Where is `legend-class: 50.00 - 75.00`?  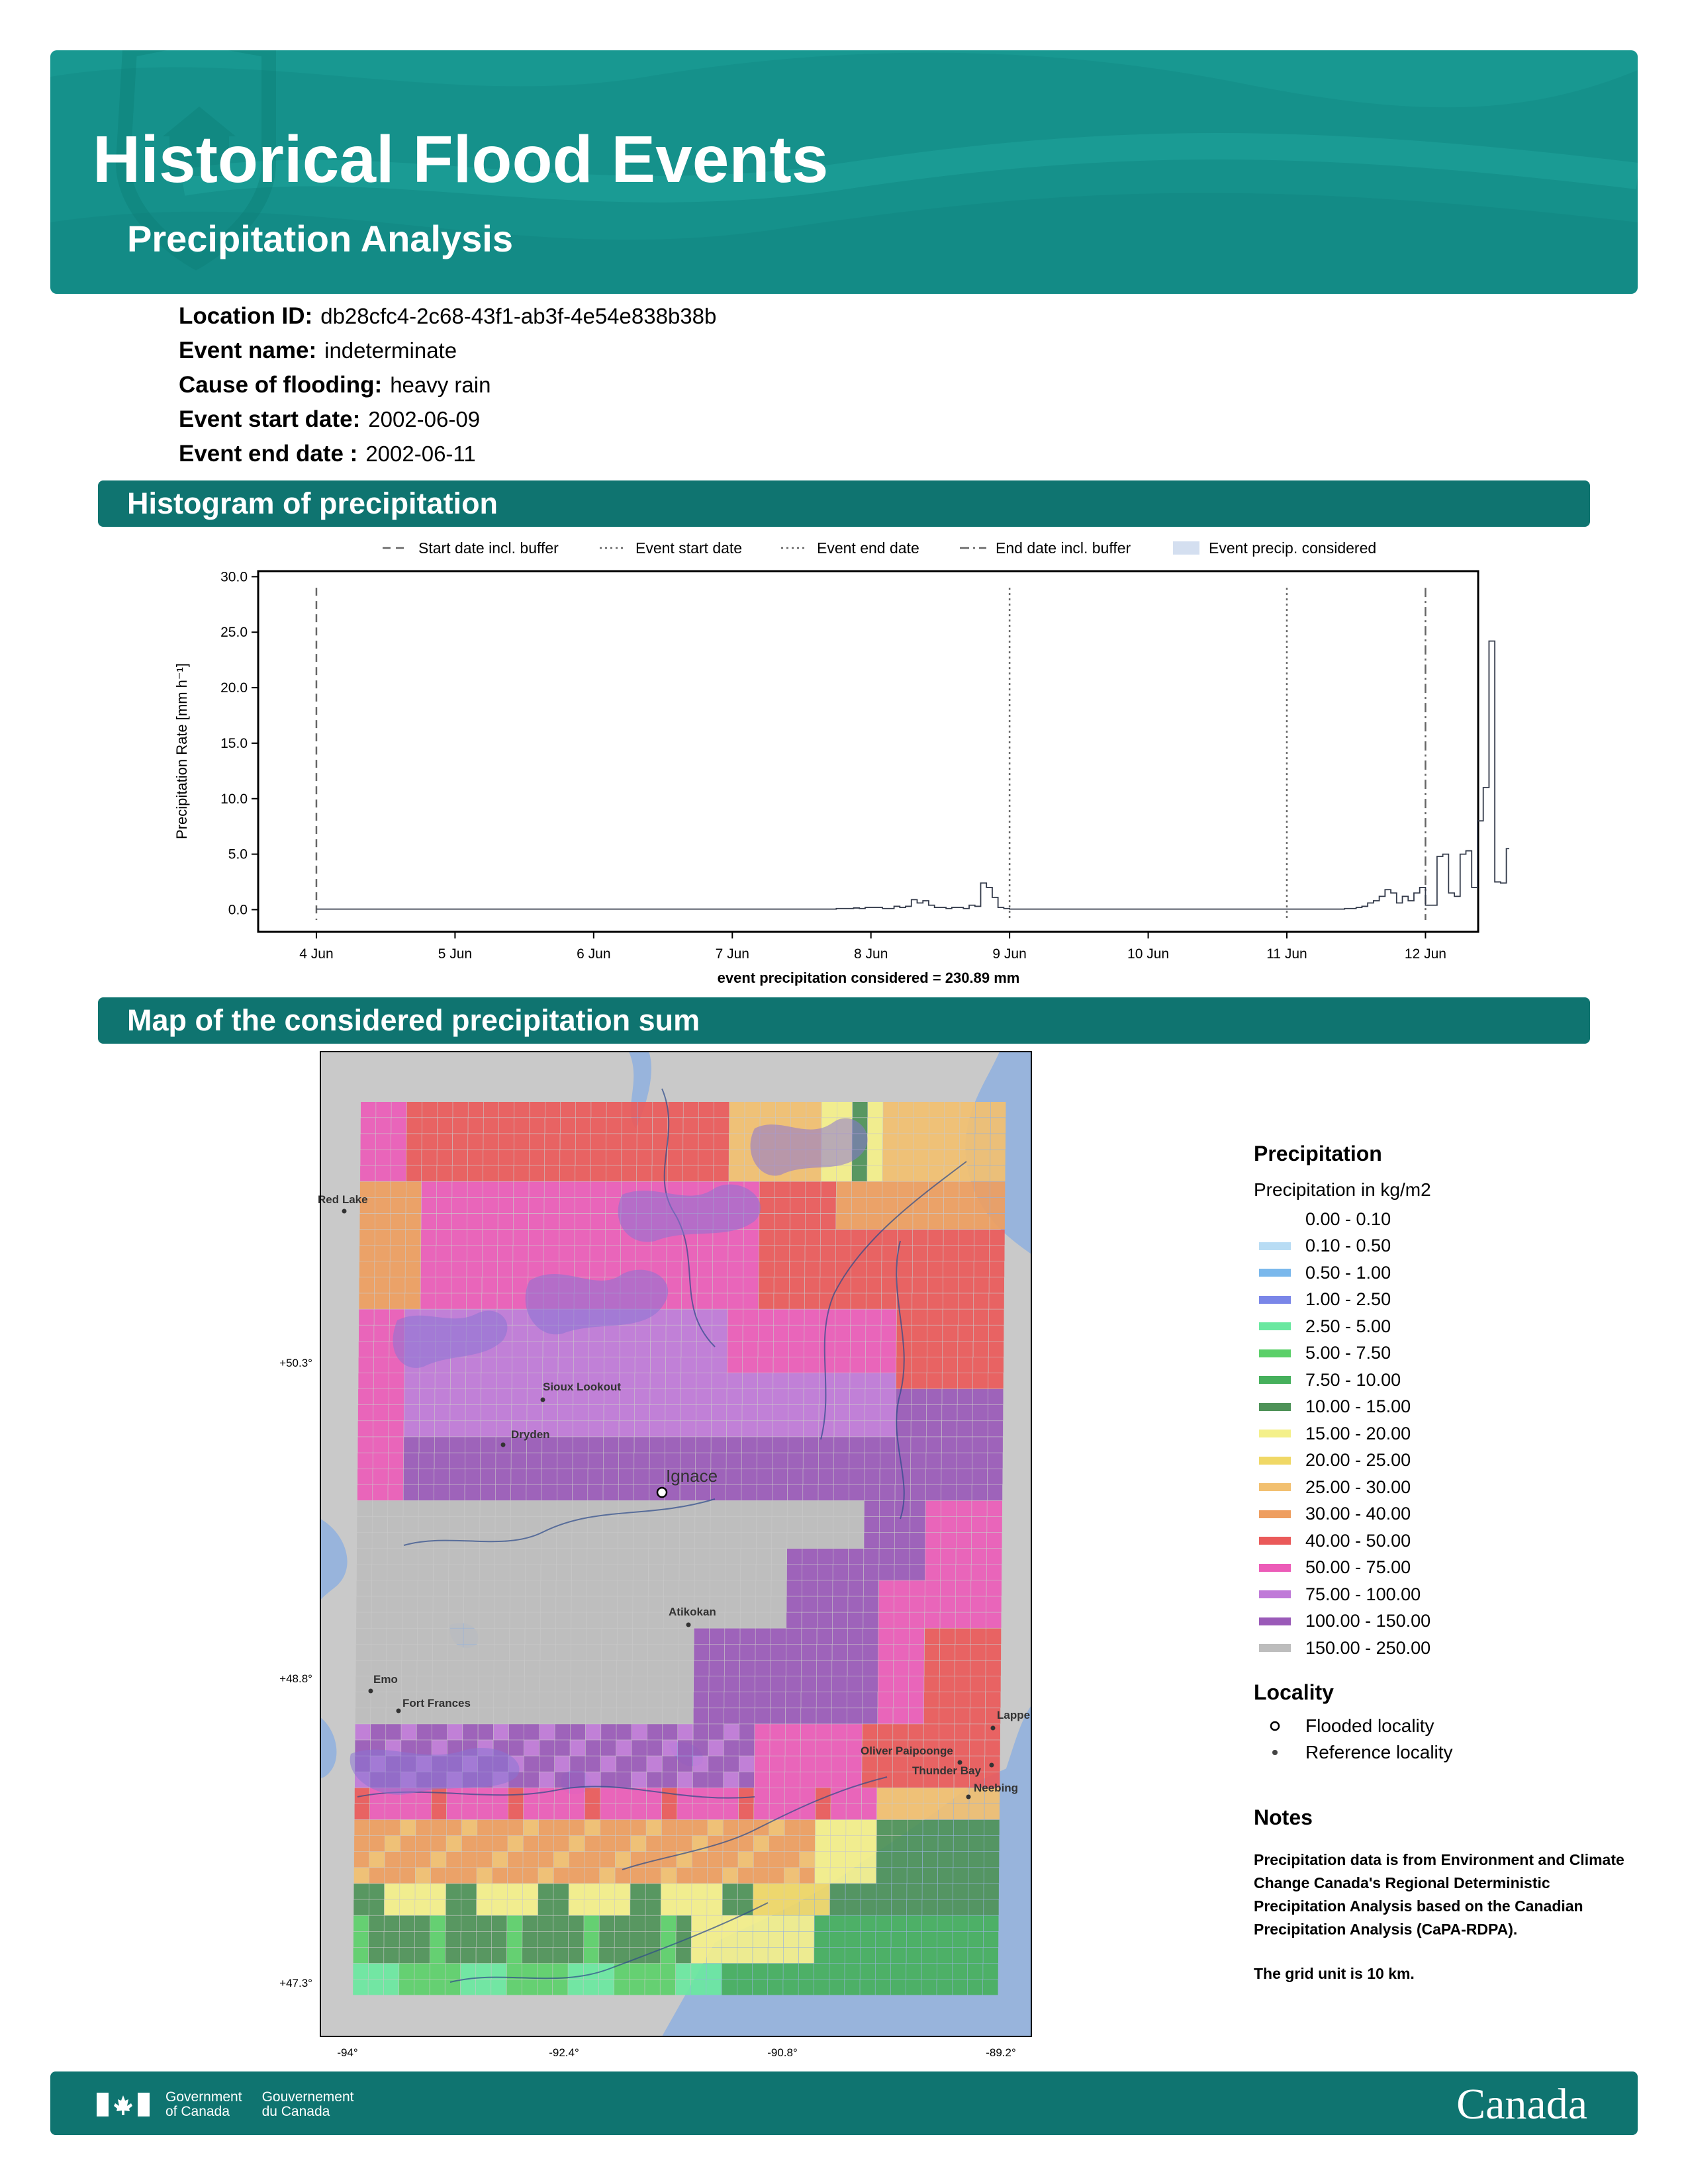 legend-class: 50.00 - 75.00 is located at coordinates (1439, 1568).